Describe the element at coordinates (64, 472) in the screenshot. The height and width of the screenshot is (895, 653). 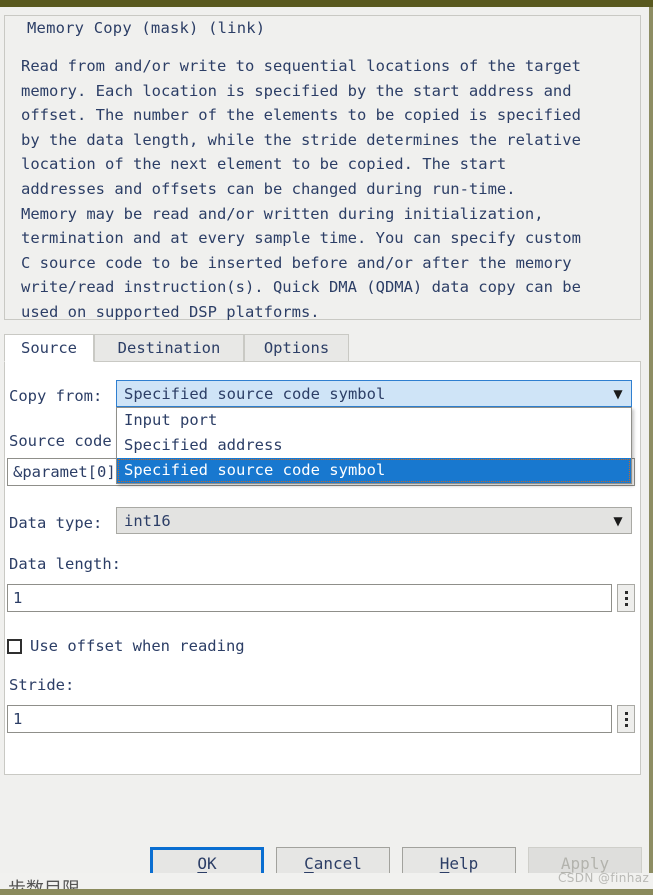
I see `source-code-symbol-value: &paramet[0]` at that location.